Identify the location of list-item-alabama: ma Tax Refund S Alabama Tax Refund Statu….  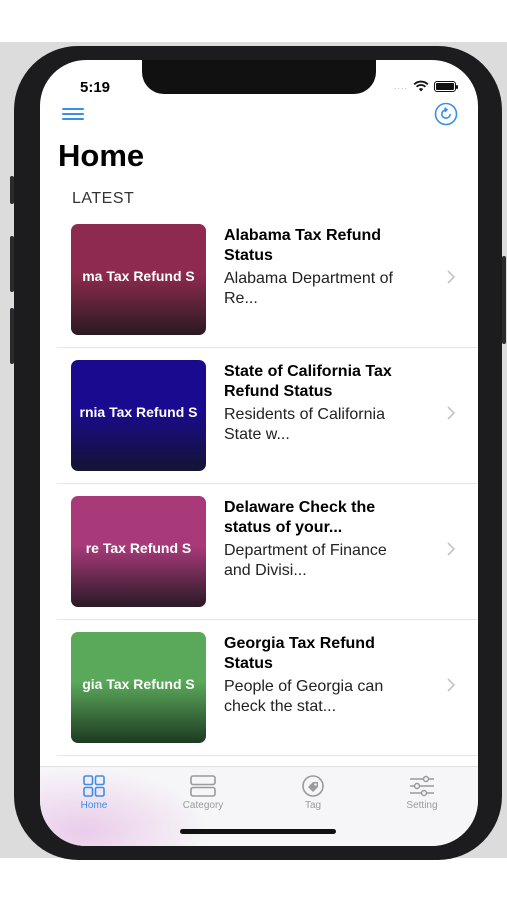
(267, 280).